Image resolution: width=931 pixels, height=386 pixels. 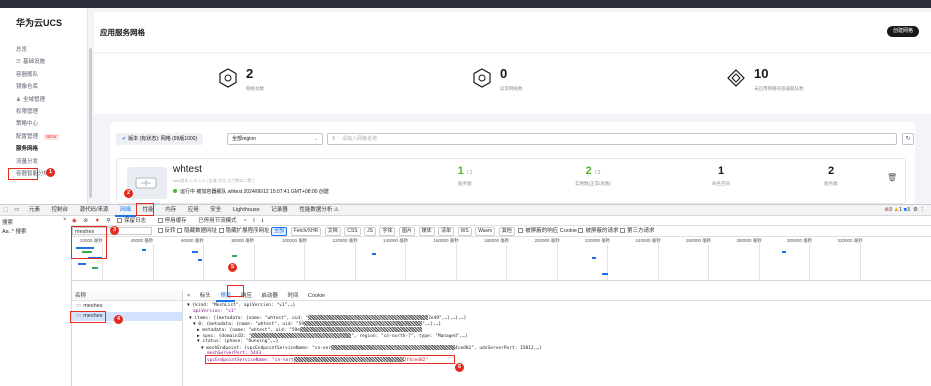 I want to click on type-css: CSS, so click(x=352, y=231).